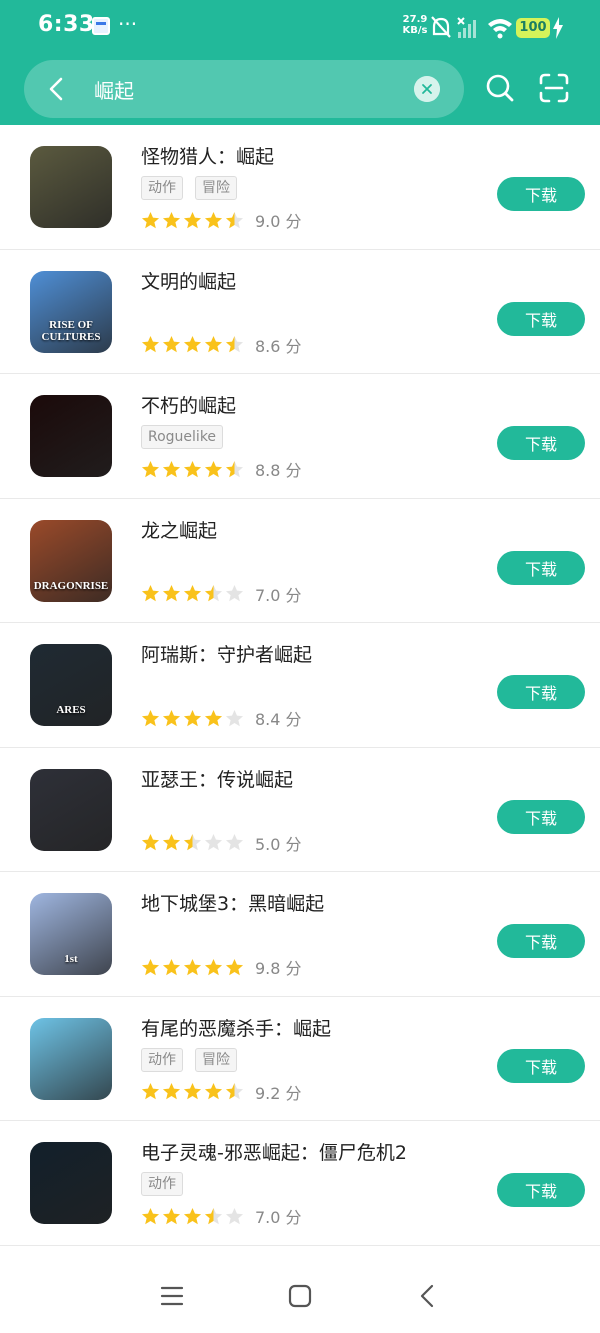 The width and height of the screenshot is (600, 1333). What do you see at coordinates (274, 1151) in the screenshot?
I see `app-name: 电子灵魂-邪恶崛起：僵尸危机2` at bounding box center [274, 1151].